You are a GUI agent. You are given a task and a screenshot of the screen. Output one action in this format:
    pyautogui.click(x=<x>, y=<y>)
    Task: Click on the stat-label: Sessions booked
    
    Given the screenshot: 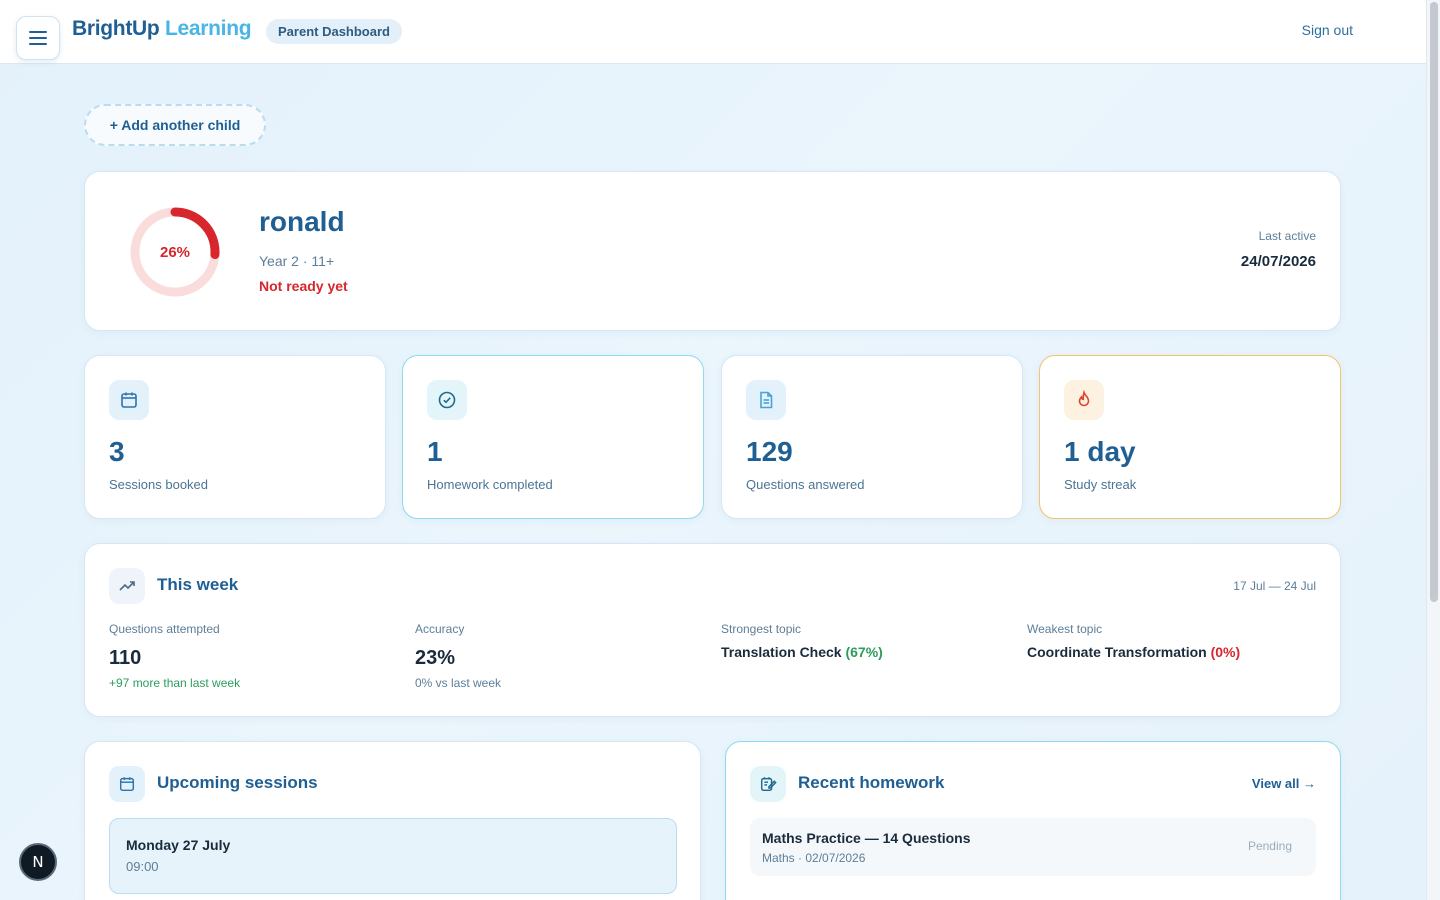 What is the action you would take?
    pyautogui.click(x=159, y=484)
    